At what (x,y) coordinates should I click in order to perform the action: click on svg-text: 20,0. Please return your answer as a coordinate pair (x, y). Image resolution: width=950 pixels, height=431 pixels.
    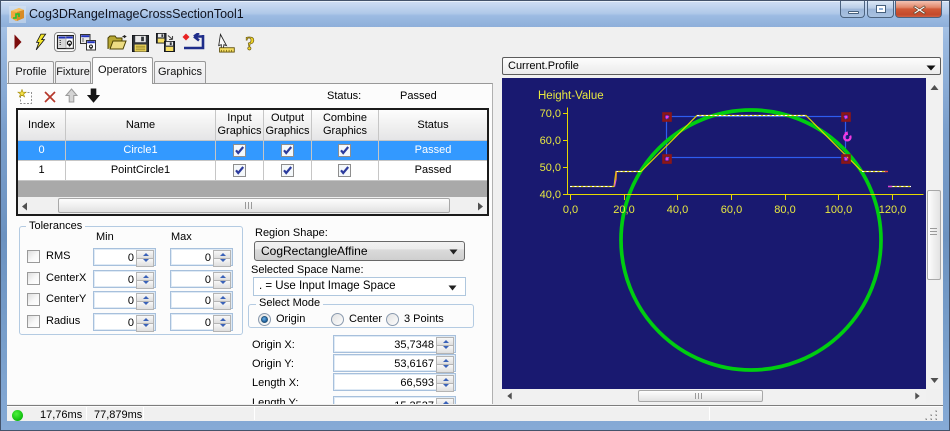
    Looking at the image, I should click on (623, 210).